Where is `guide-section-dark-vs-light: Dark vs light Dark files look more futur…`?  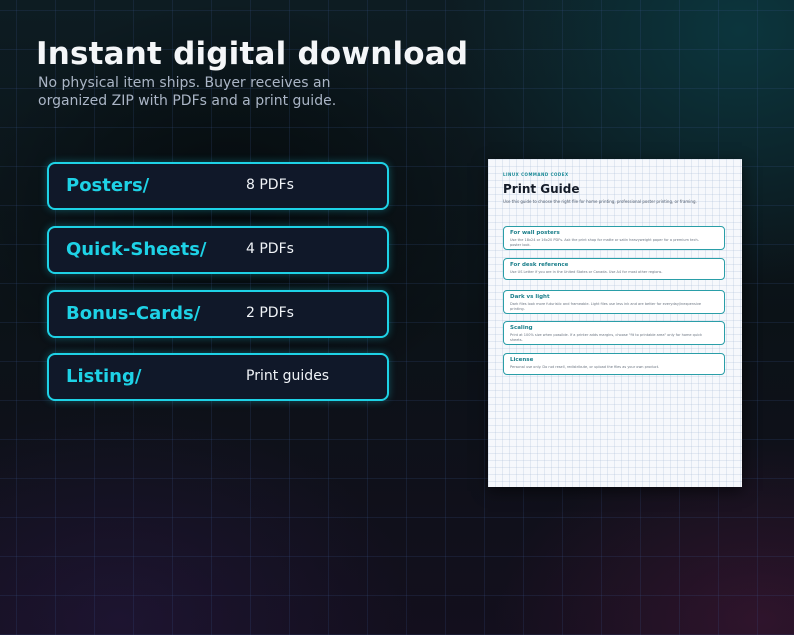 guide-section-dark-vs-light: Dark vs light Dark files look more futur… is located at coordinates (614, 302).